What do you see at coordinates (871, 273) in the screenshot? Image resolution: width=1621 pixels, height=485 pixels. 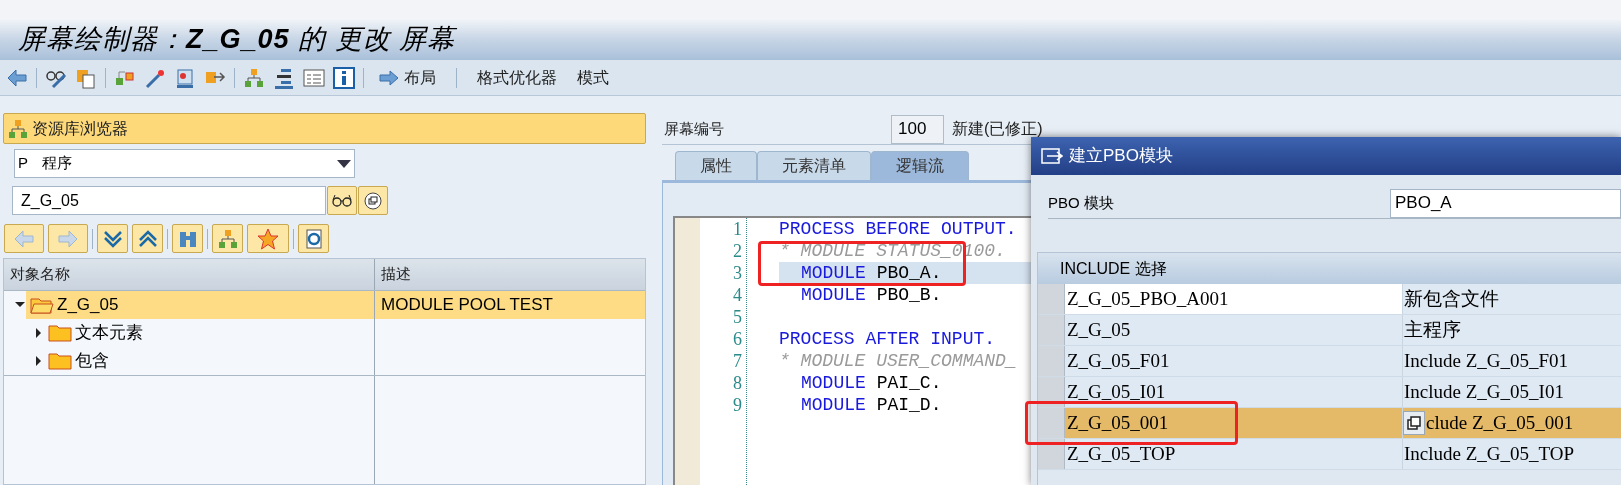 I see `code-line: MODULE PBO_A.` at bounding box center [871, 273].